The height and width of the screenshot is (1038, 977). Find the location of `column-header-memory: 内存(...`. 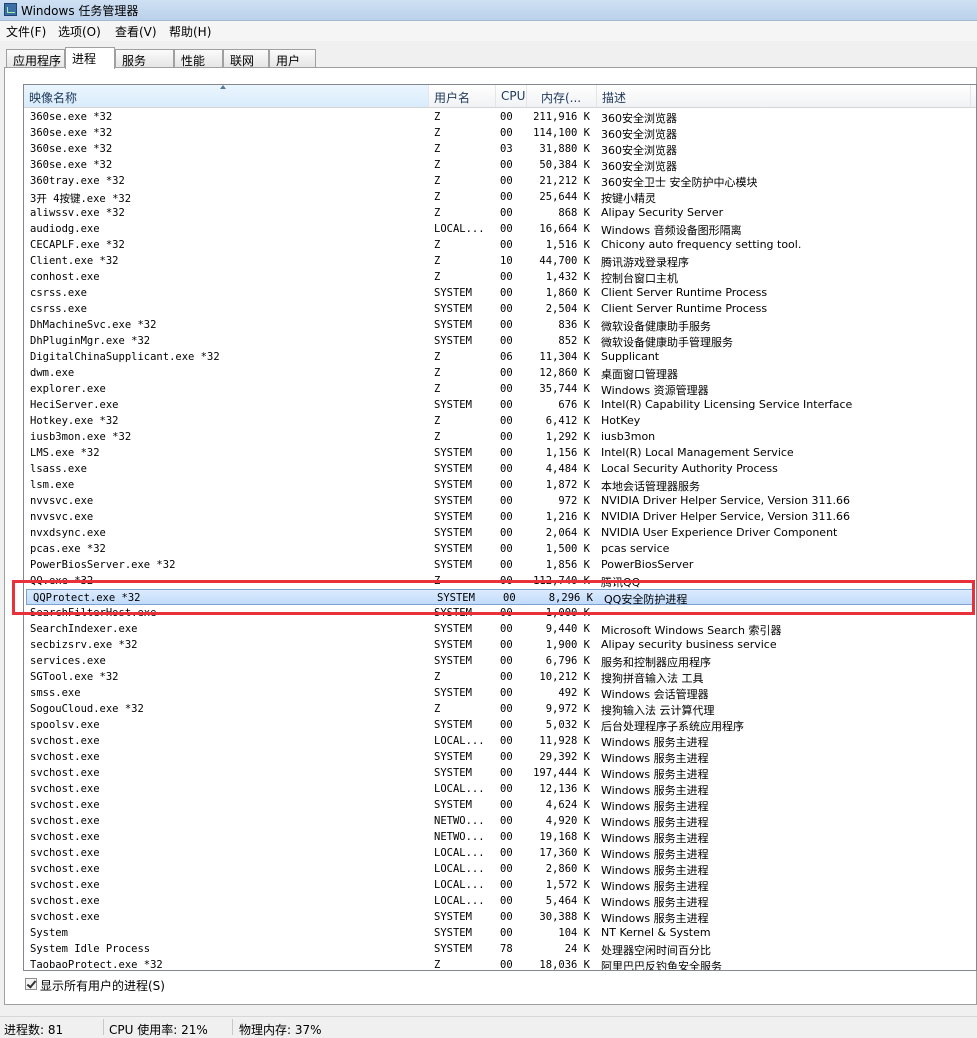

column-header-memory: 内存(... is located at coordinates (562, 96).